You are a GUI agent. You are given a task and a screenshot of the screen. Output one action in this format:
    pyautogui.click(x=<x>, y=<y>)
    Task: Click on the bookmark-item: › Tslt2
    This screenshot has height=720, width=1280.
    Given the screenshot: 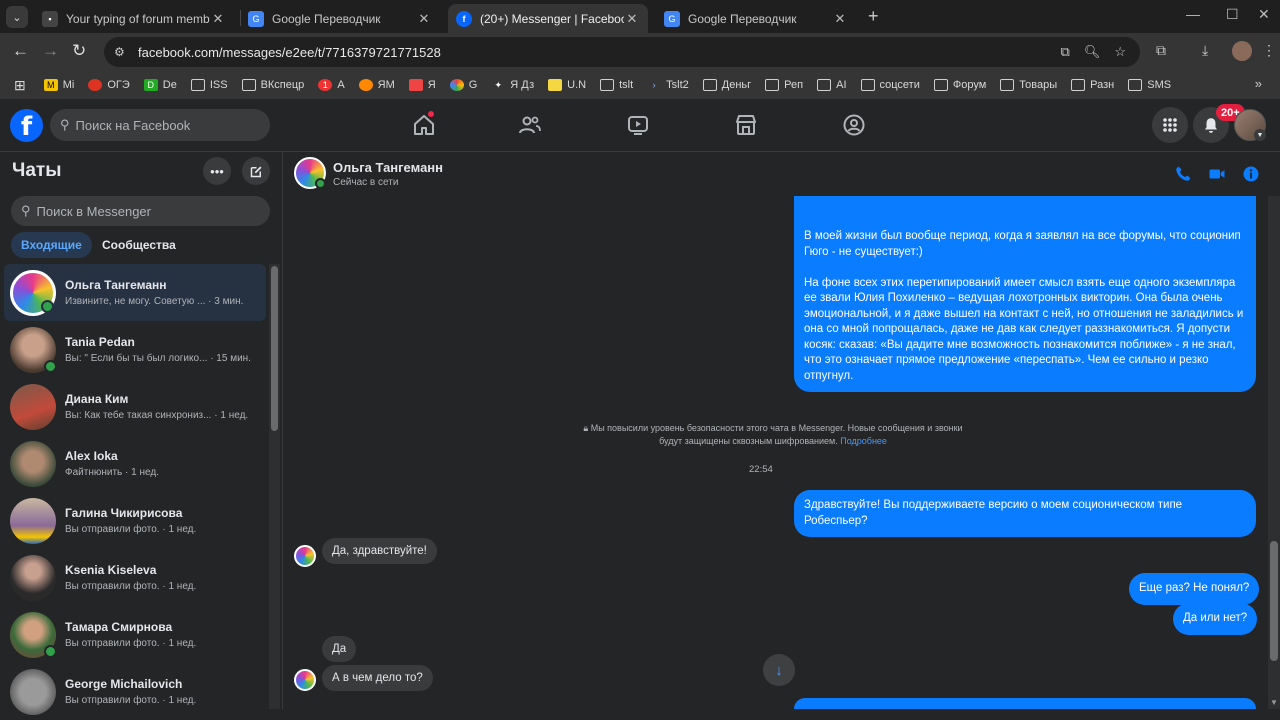 What is the action you would take?
    pyautogui.click(x=668, y=85)
    